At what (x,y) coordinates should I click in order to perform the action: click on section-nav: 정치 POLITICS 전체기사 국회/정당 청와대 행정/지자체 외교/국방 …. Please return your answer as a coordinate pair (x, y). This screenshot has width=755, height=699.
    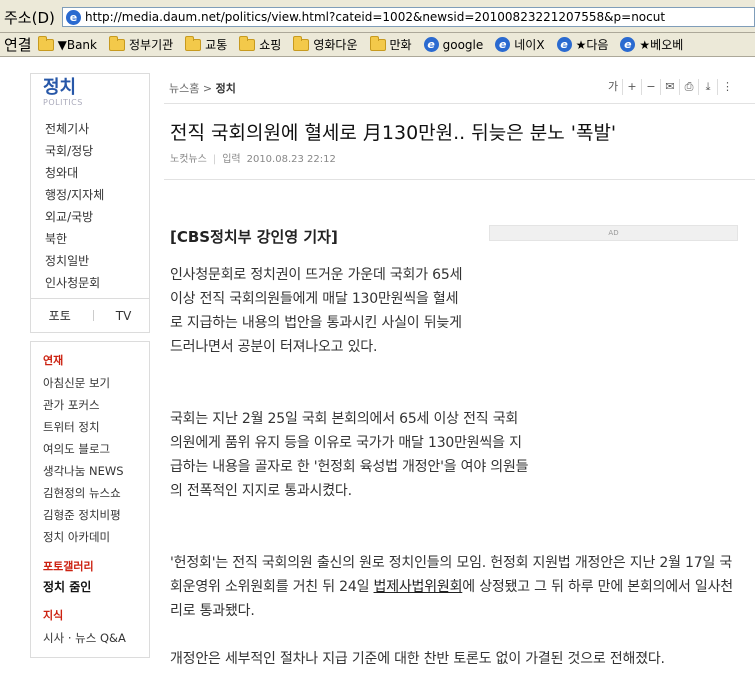
    Looking at the image, I should click on (90, 203).